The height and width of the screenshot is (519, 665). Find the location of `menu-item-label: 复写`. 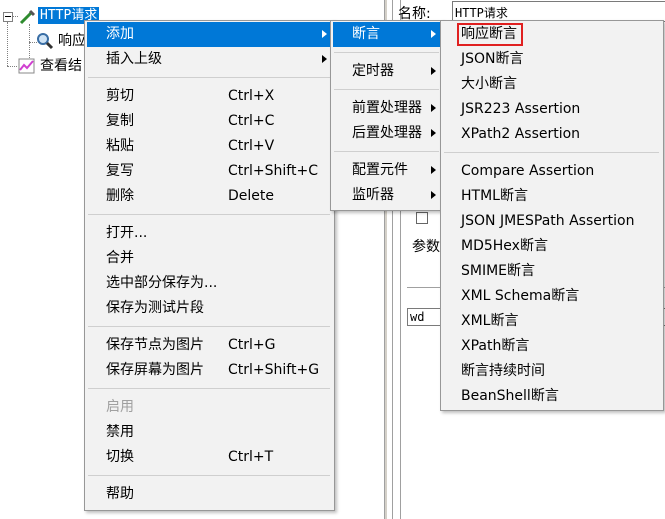

menu-item-label: 复写 is located at coordinates (120, 171).